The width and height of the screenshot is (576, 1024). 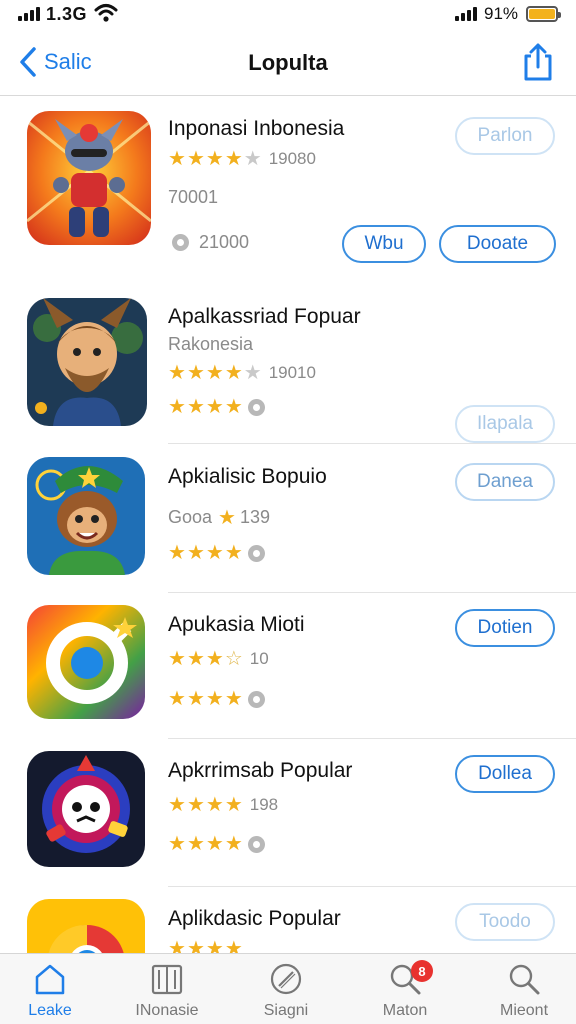 What do you see at coordinates (505, 628) in the screenshot?
I see `get-button: Dotien` at bounding box center [505, 628].